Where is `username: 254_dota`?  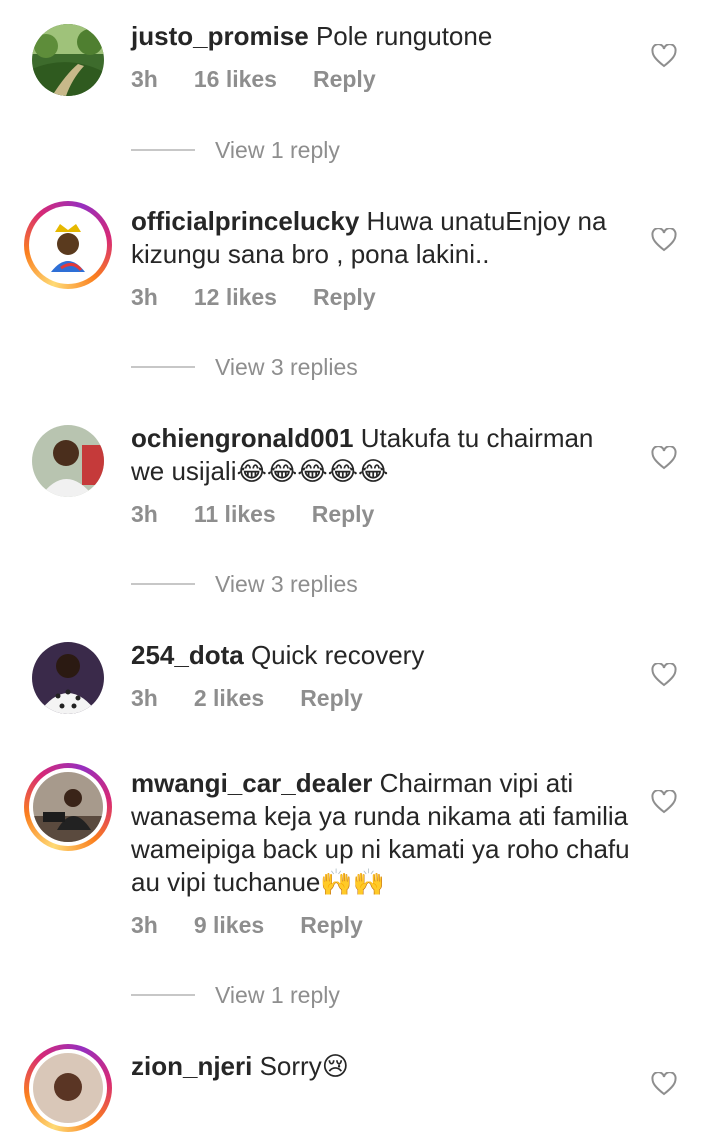
username: 254_dota is located at coordinates (187, 655).